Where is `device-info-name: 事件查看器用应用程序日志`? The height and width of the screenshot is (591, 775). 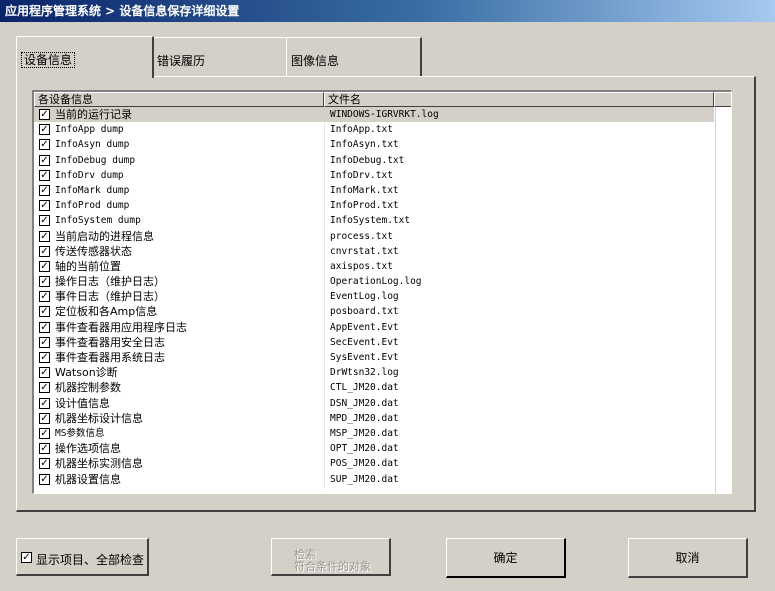 device-info-name: 事件查看器用应用程序日志 is located at coordinates (121, 327).